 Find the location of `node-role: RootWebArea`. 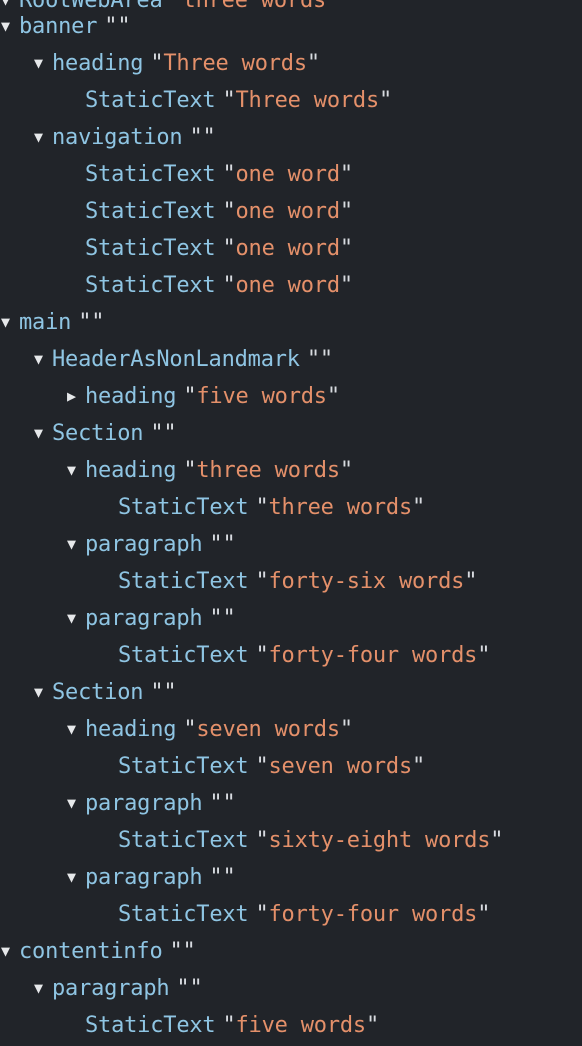

node-role: RootWebArea is located at coordinates (91, 4).